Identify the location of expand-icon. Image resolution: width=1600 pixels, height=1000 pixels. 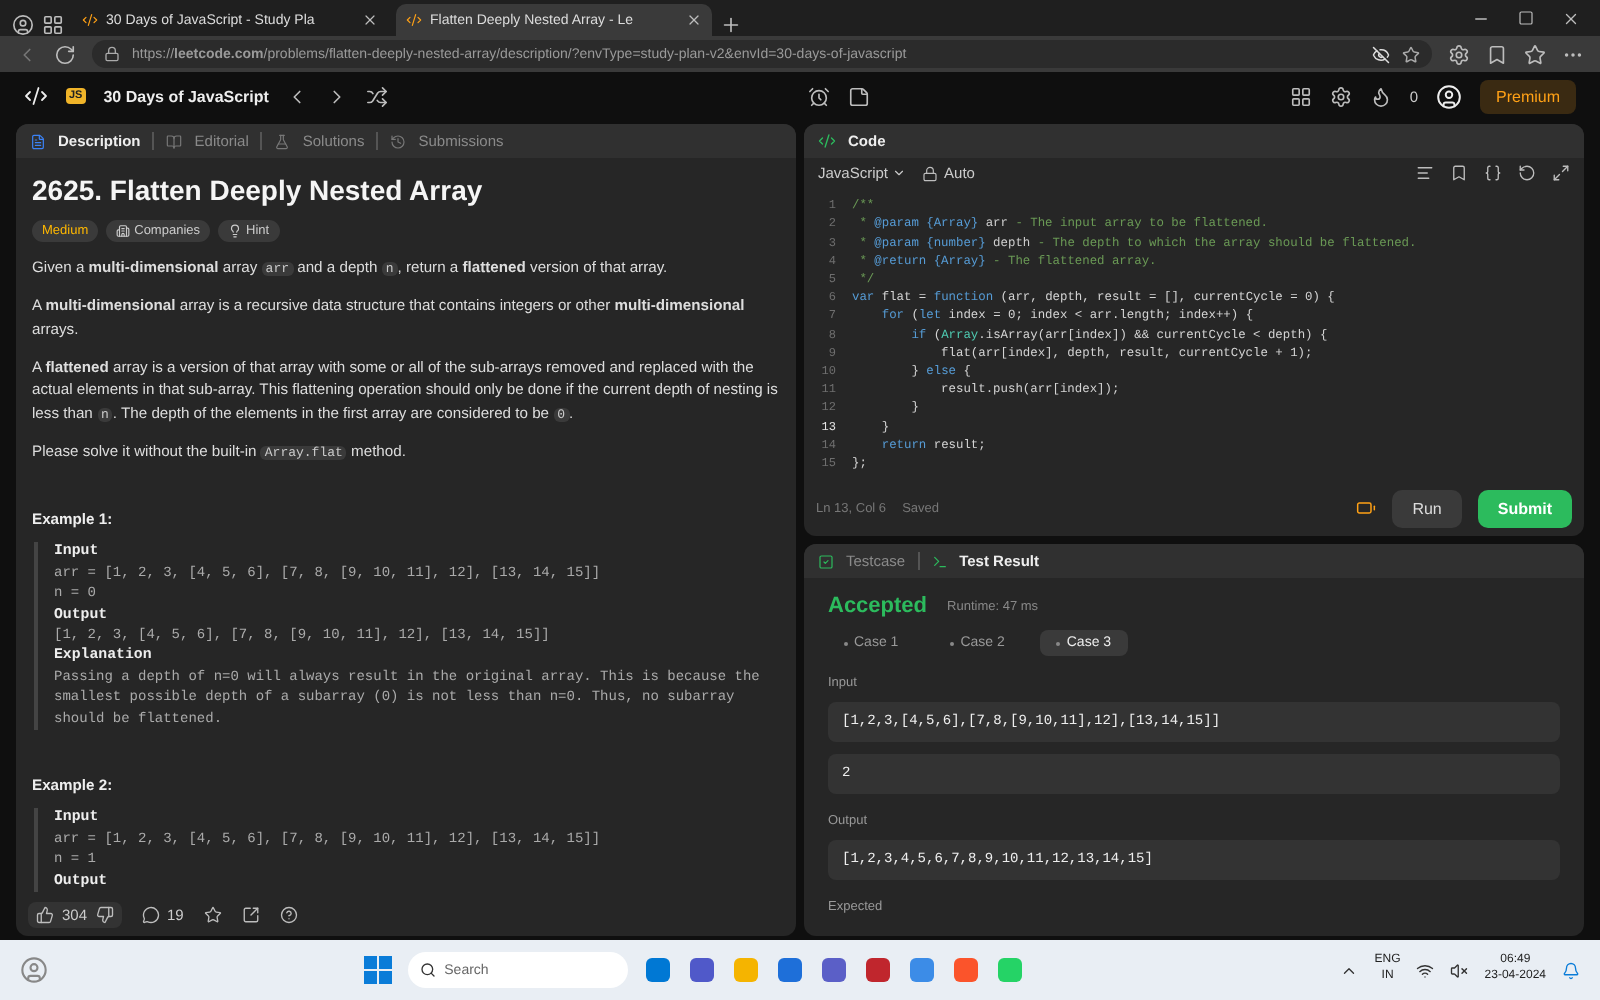
(1561, 173).